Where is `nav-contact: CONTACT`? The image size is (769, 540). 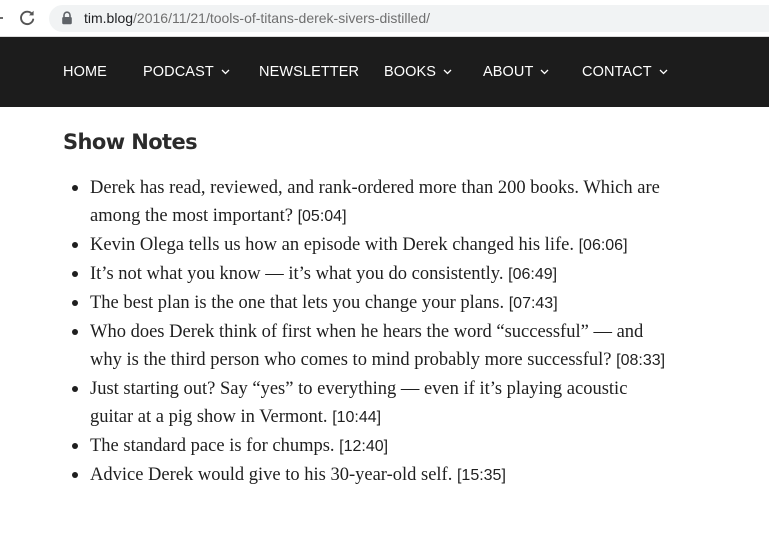
nav-contact: CONTACT is located at coordinates (625, 72).